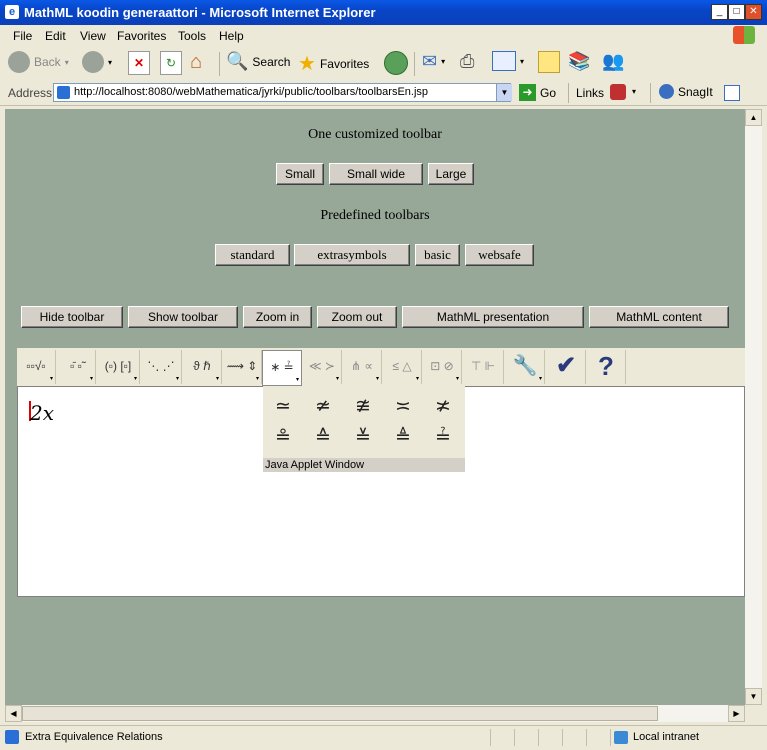  I want to click on maximize-button: □, so click(736, 12).